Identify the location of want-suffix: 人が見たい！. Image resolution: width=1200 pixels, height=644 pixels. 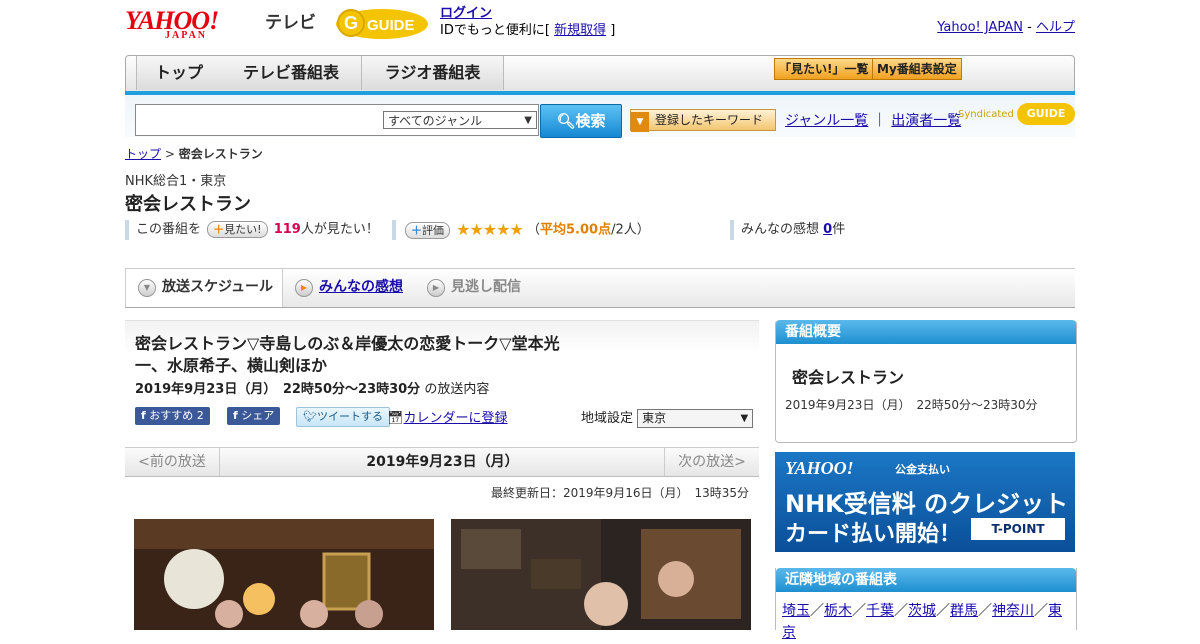
(339, 229).